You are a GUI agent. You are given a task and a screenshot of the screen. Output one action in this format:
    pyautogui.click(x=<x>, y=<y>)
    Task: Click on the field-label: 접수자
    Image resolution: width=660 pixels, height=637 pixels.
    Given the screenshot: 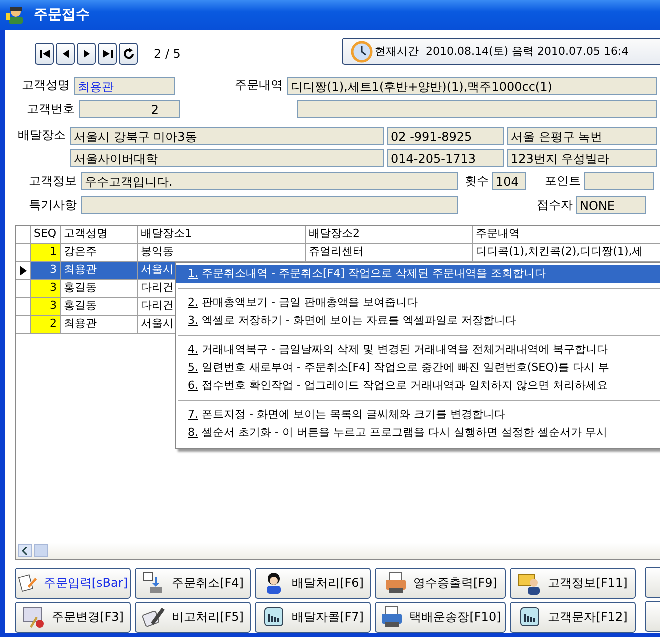 What is the action you would take?
    pyautogui.click(x=555, y=205)
    